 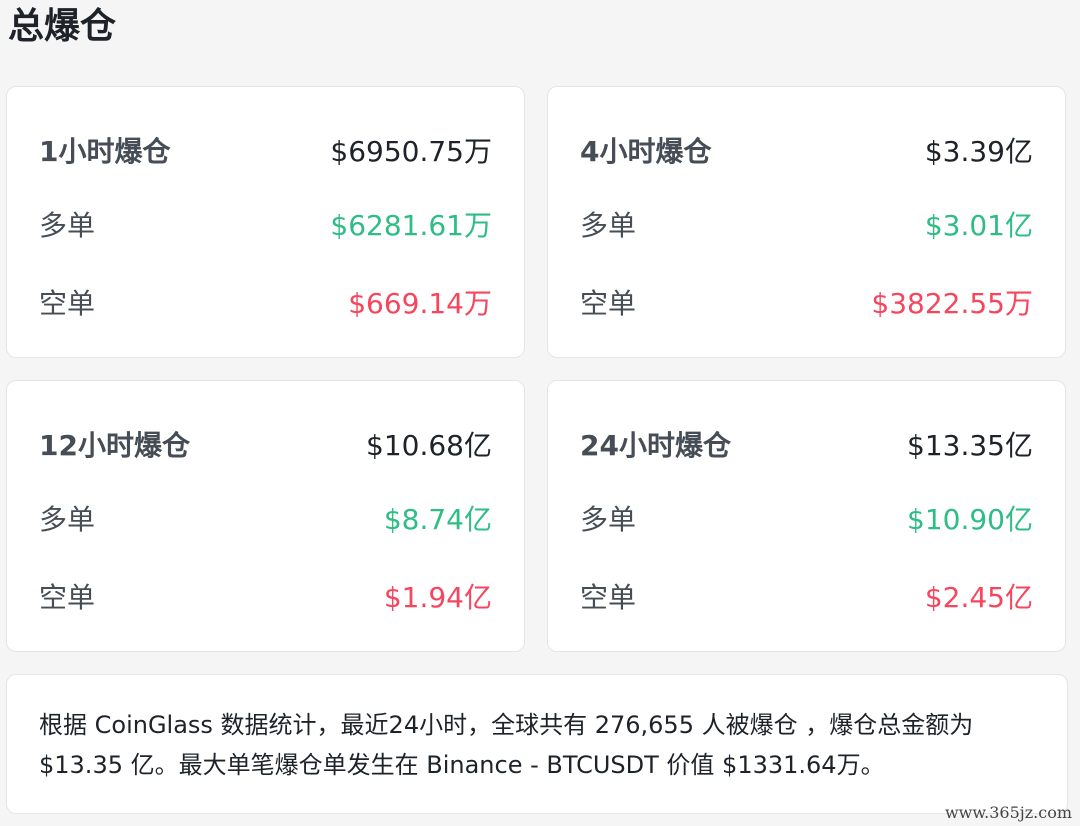 I want to click on card-total-row: 4小时爆仓 $3.39亿, so click(x=806, y=150).